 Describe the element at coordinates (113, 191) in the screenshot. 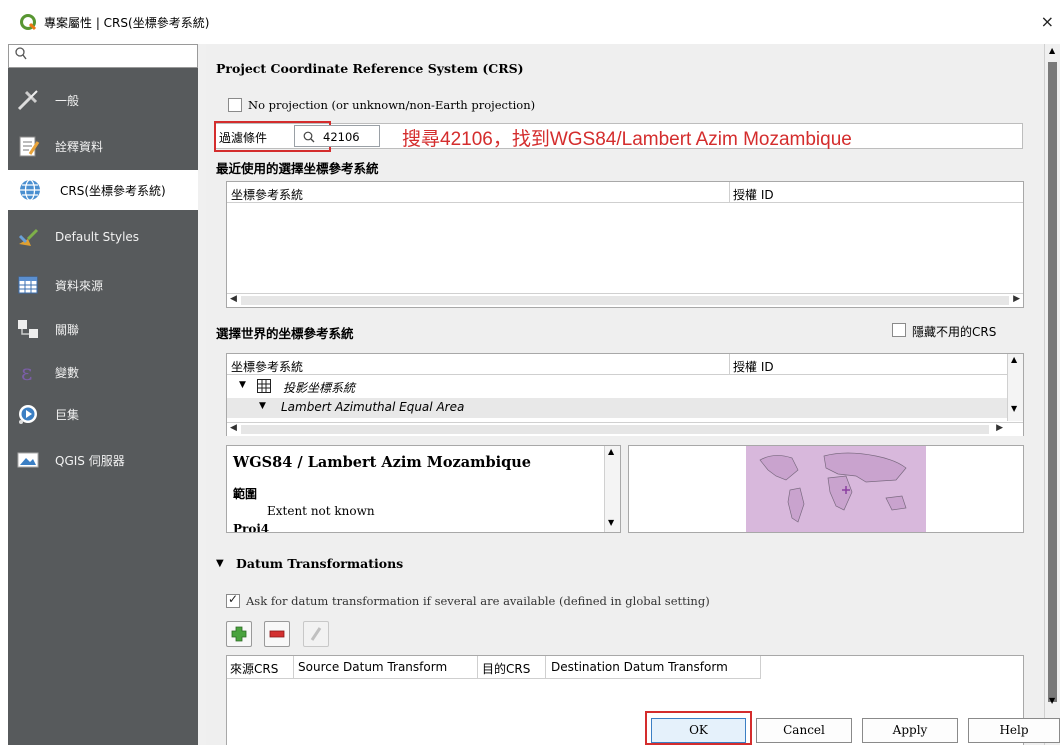

I see `sidebar-item-label: CRS(坐標參考系統)` at that location.